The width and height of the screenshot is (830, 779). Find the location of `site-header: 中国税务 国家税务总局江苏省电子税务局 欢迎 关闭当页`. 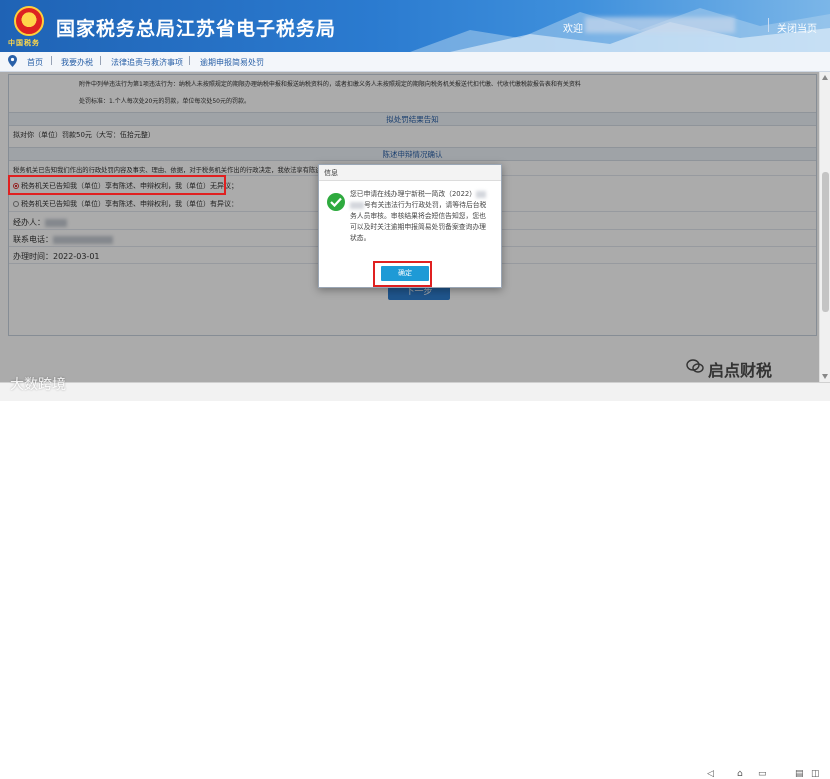

site-header: 中国税务 国家税务总局江苏省电子税务局 欢迎 关闭当页 is located at coordinates (415, 26).